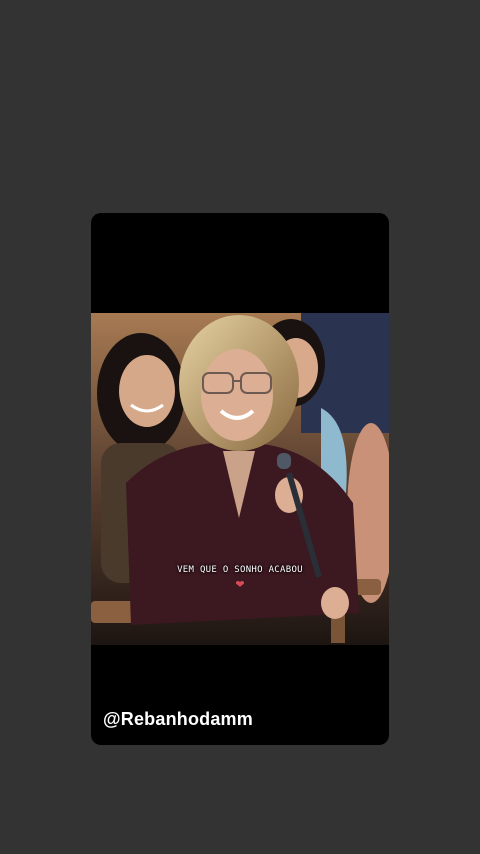  What do you see at coordinates (240, 584) in the screenshot?
I see `heart-icon: ❤` at bounding box center [240, 584].